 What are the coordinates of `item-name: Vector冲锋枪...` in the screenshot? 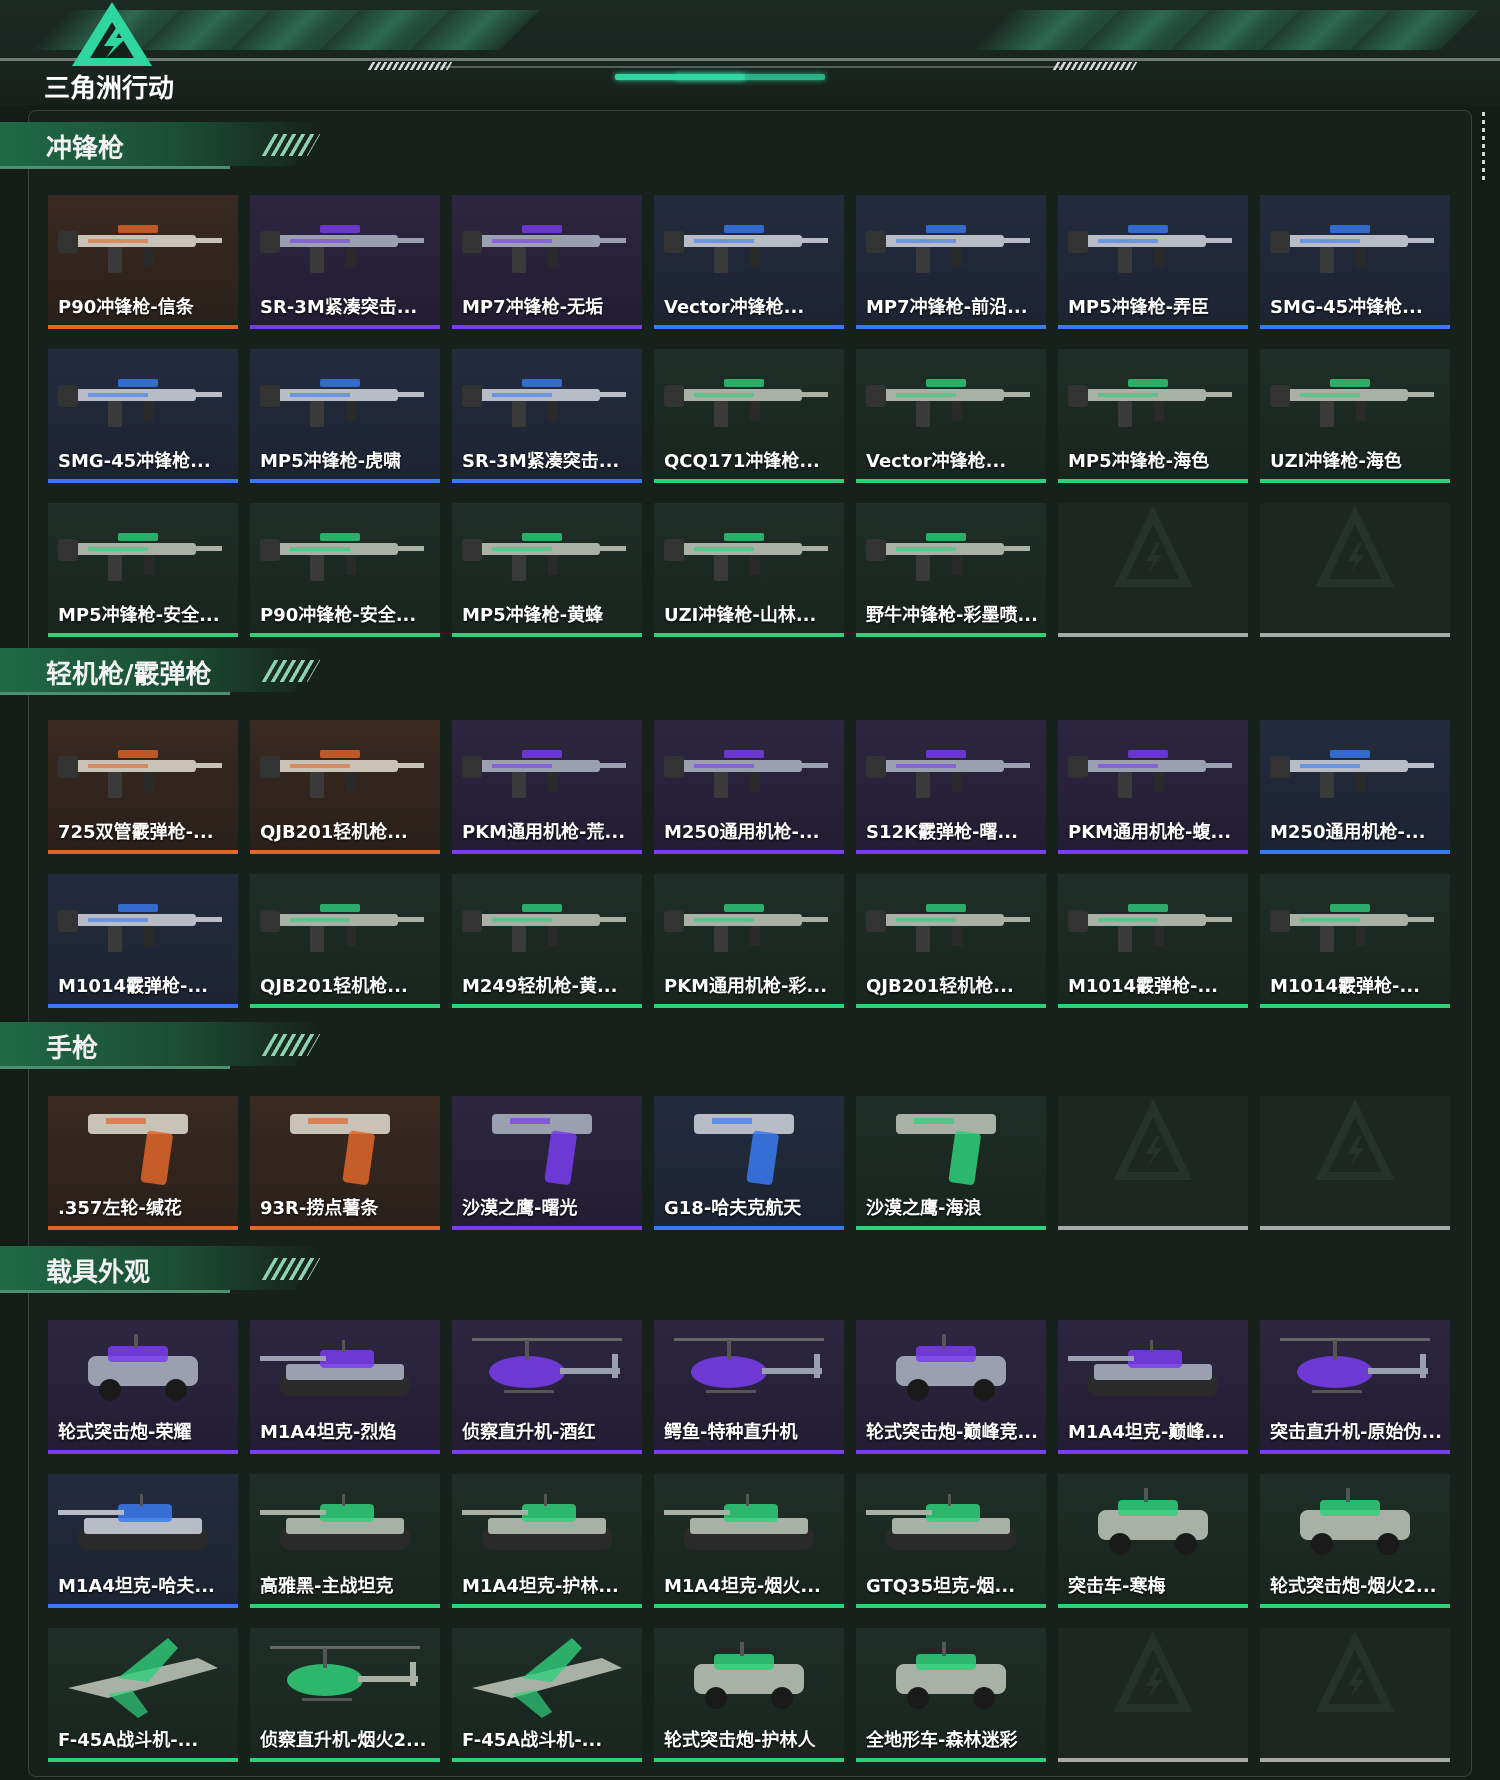 It's located at (734, 307).